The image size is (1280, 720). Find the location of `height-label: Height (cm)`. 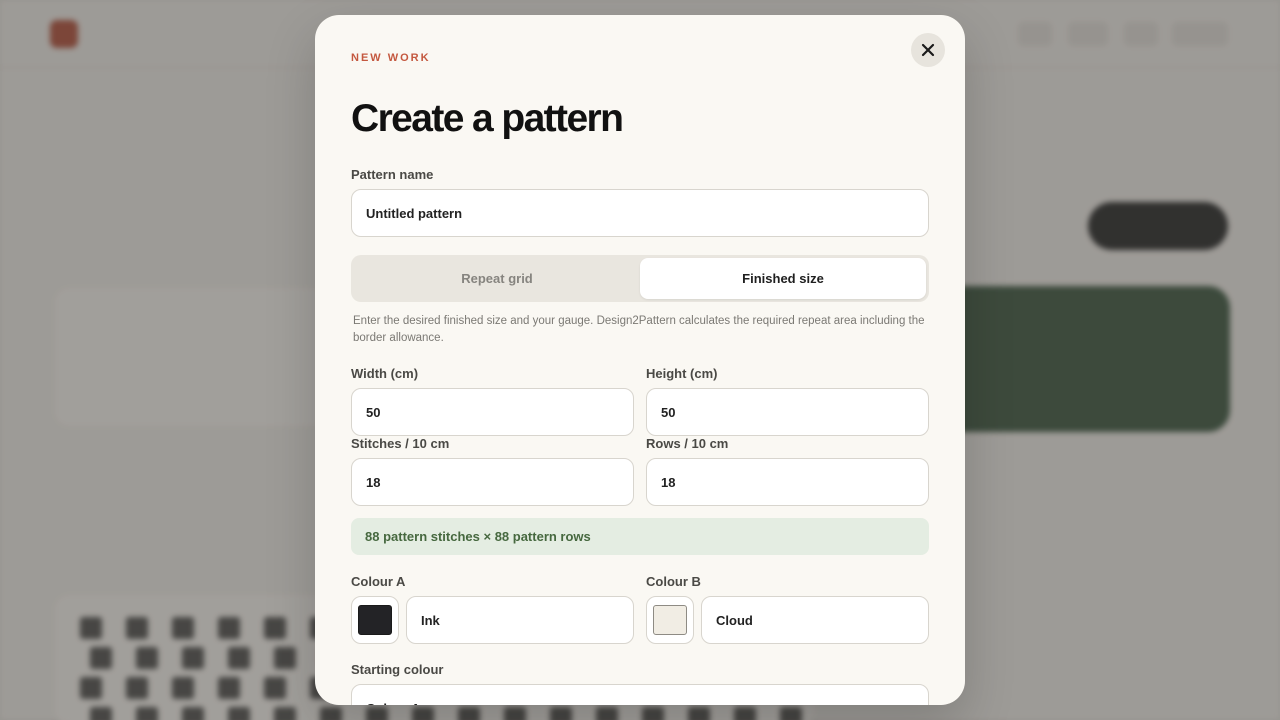

height-label: Height (cm) is located at coordinates (682, 373).